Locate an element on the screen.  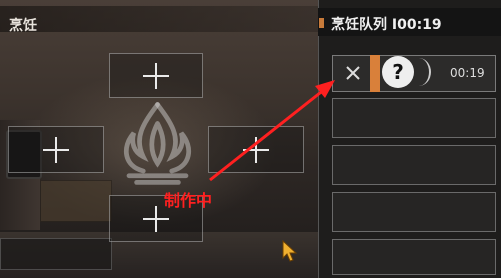
crafting-annotation-label: 制作中 is located at coordinates (188, 200).